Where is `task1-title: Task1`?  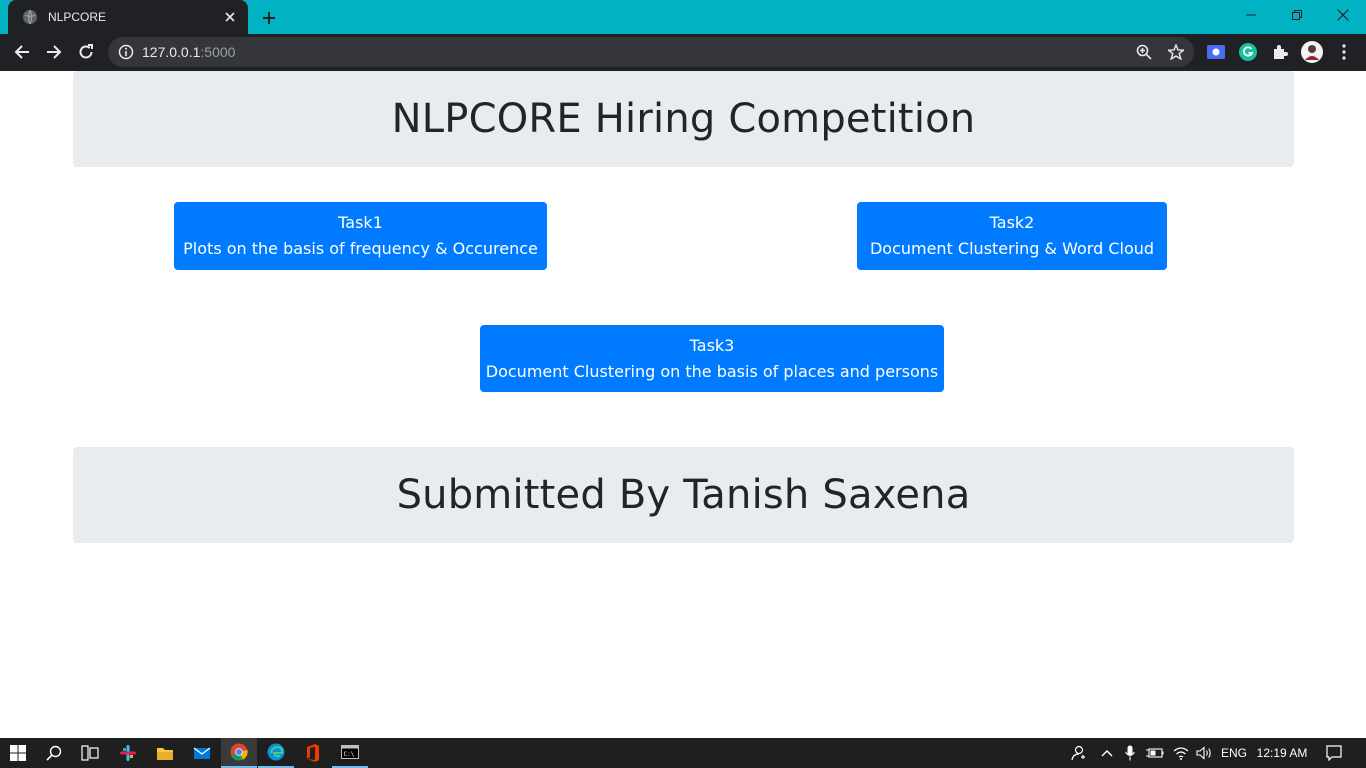
task1-title: Task1 is located at coordinates (360, 222).